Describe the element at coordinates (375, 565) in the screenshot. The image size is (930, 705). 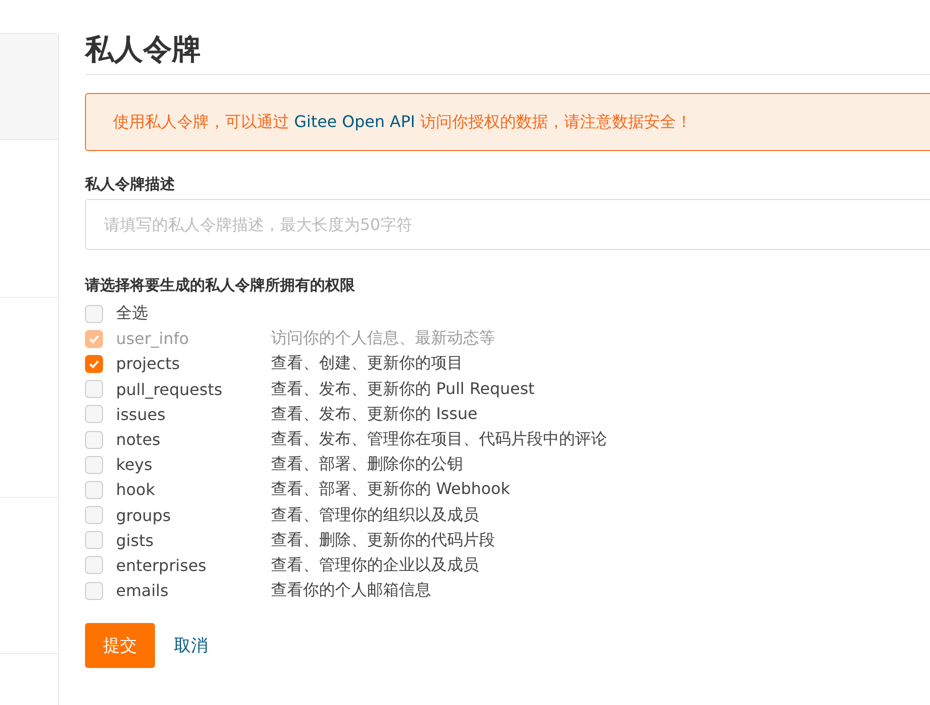
I see `permission-description: 查看、管理你的企业以及成员` at that location.